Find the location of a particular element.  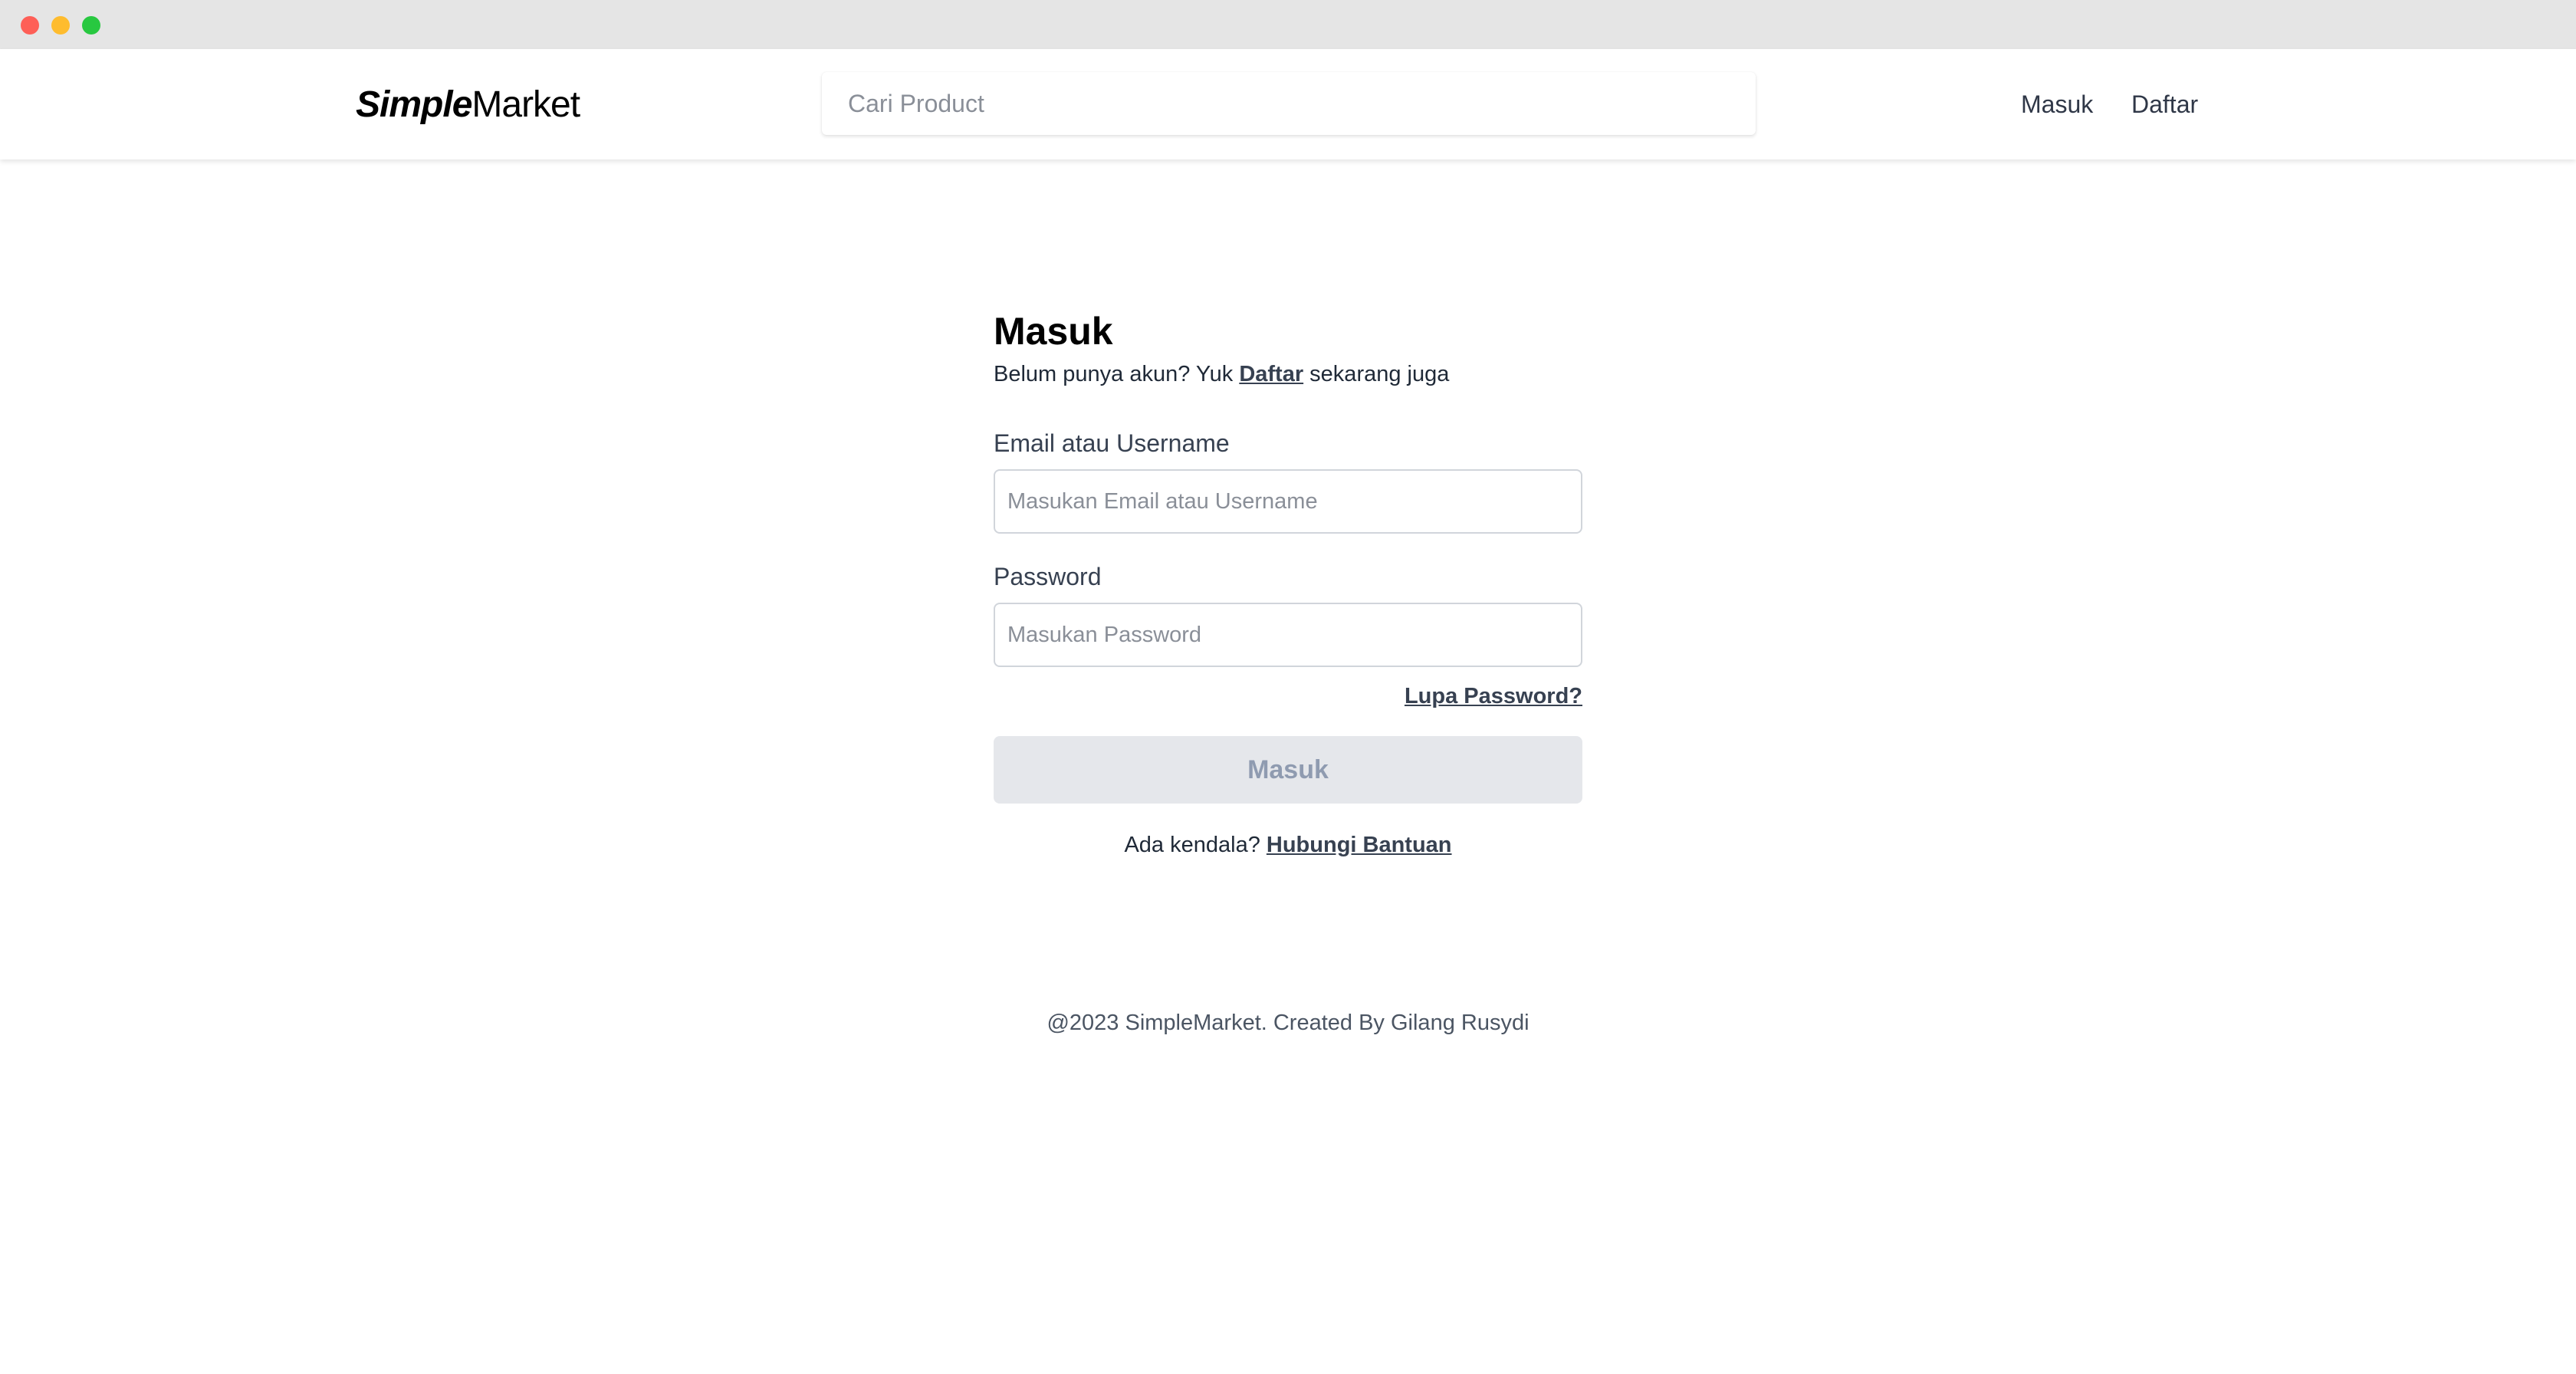

page-title: Masuk is located at coordinates (1053, 331).